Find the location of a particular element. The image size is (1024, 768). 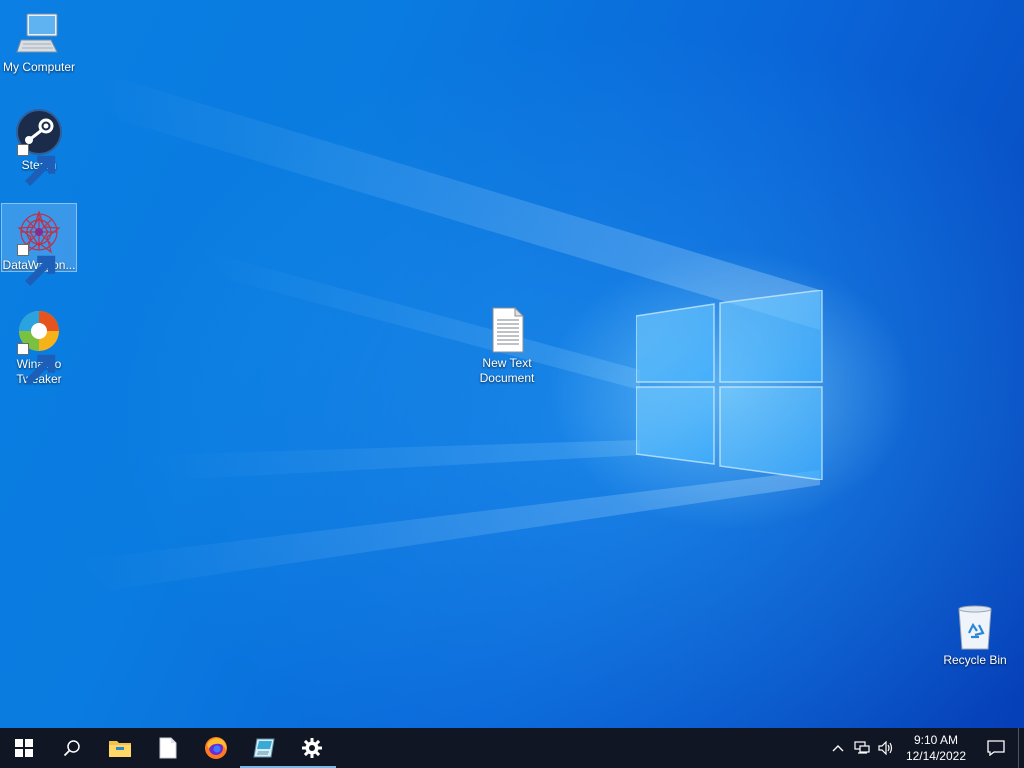

desktop-icon-steam: Steam is located at coordinates (39, 145).